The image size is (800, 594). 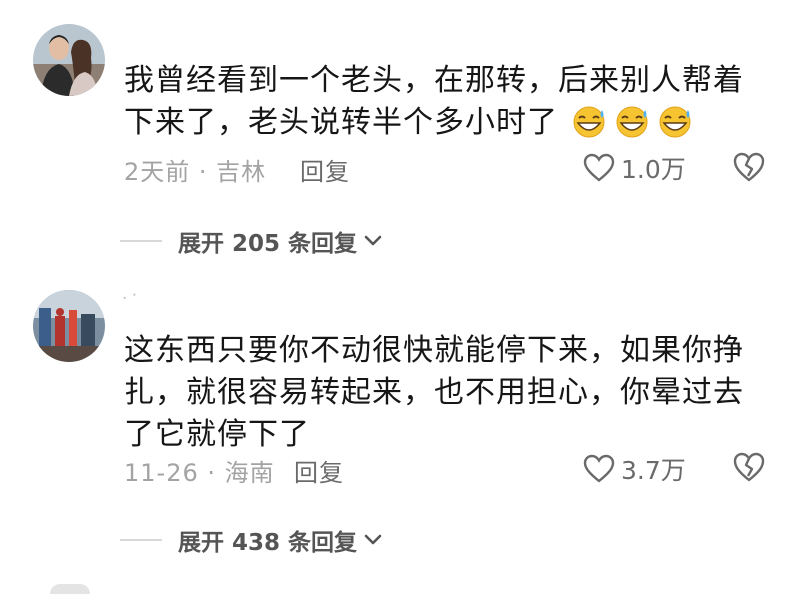 What do you see at coordinates (268, 244) in the screenshot?
I see `expand-replies-label: 展开 205 条回复` at bounding box center [268, 244].